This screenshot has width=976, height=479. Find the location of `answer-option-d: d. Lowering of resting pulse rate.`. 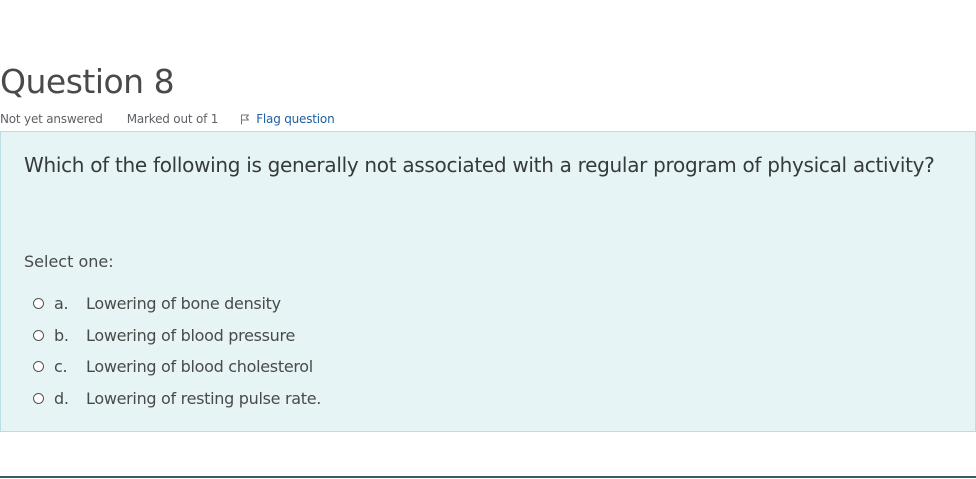

answer-option-d: d. Lowering of resting pulse rate. is located at coordinates (177, 399).